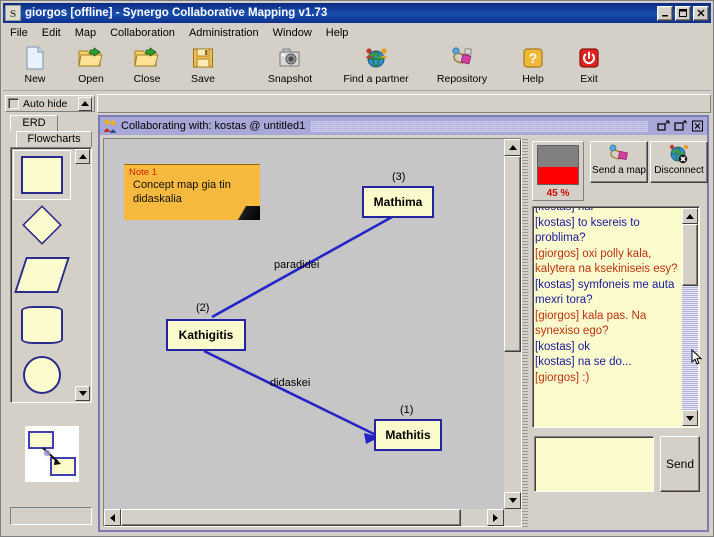  I want to click on palette-shape-circle, so click(42, 375).